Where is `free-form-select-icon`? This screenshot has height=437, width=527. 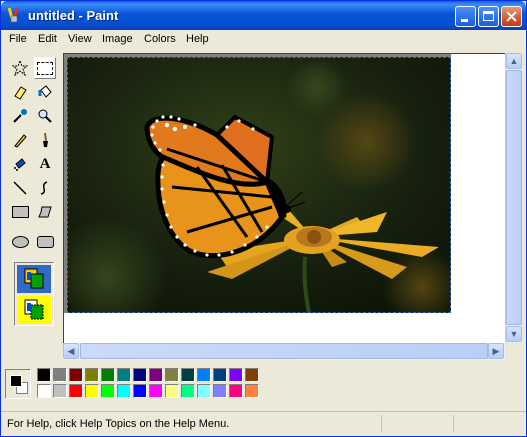
free-form-select-icon is located at coordinates (20, 68).